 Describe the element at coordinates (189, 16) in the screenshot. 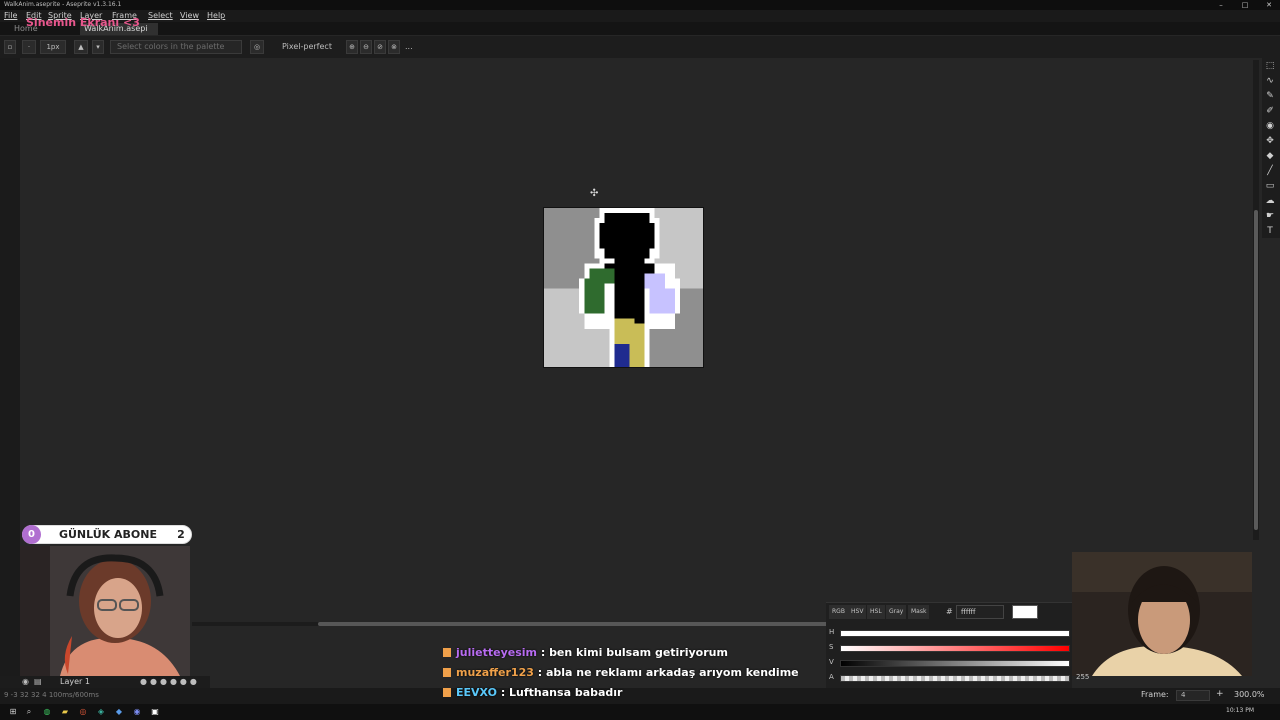

I see `menu-view: View` at that location.